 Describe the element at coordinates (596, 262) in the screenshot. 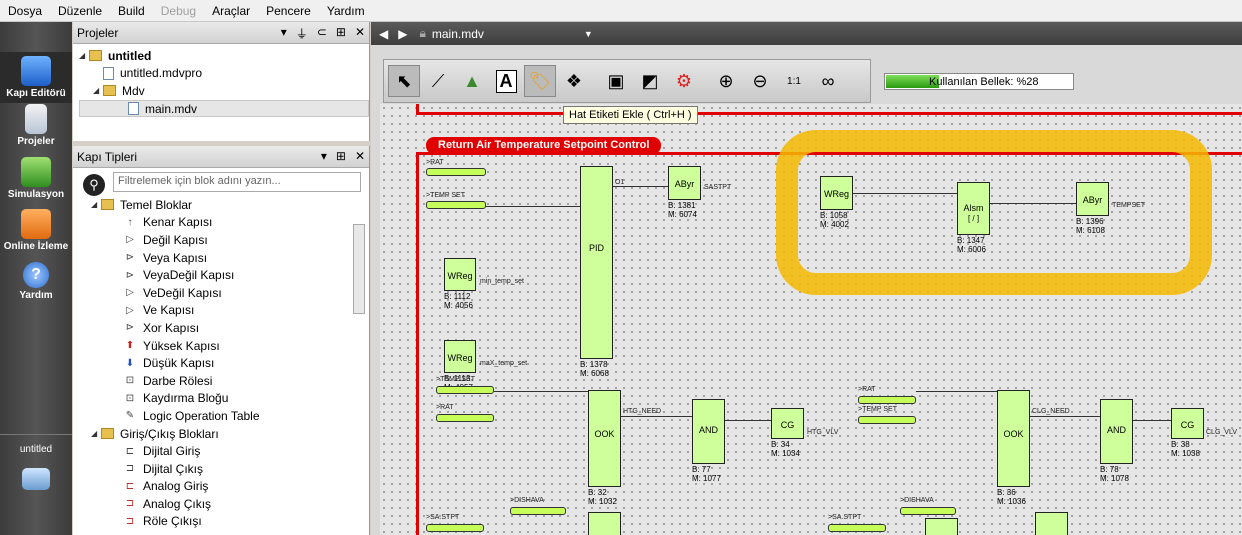

I see `pid-block: PID` at that location.